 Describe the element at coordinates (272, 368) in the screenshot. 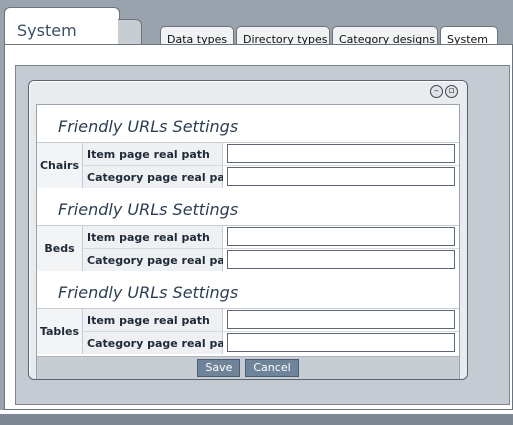

I see `cancel-button: Cancel` at that location.